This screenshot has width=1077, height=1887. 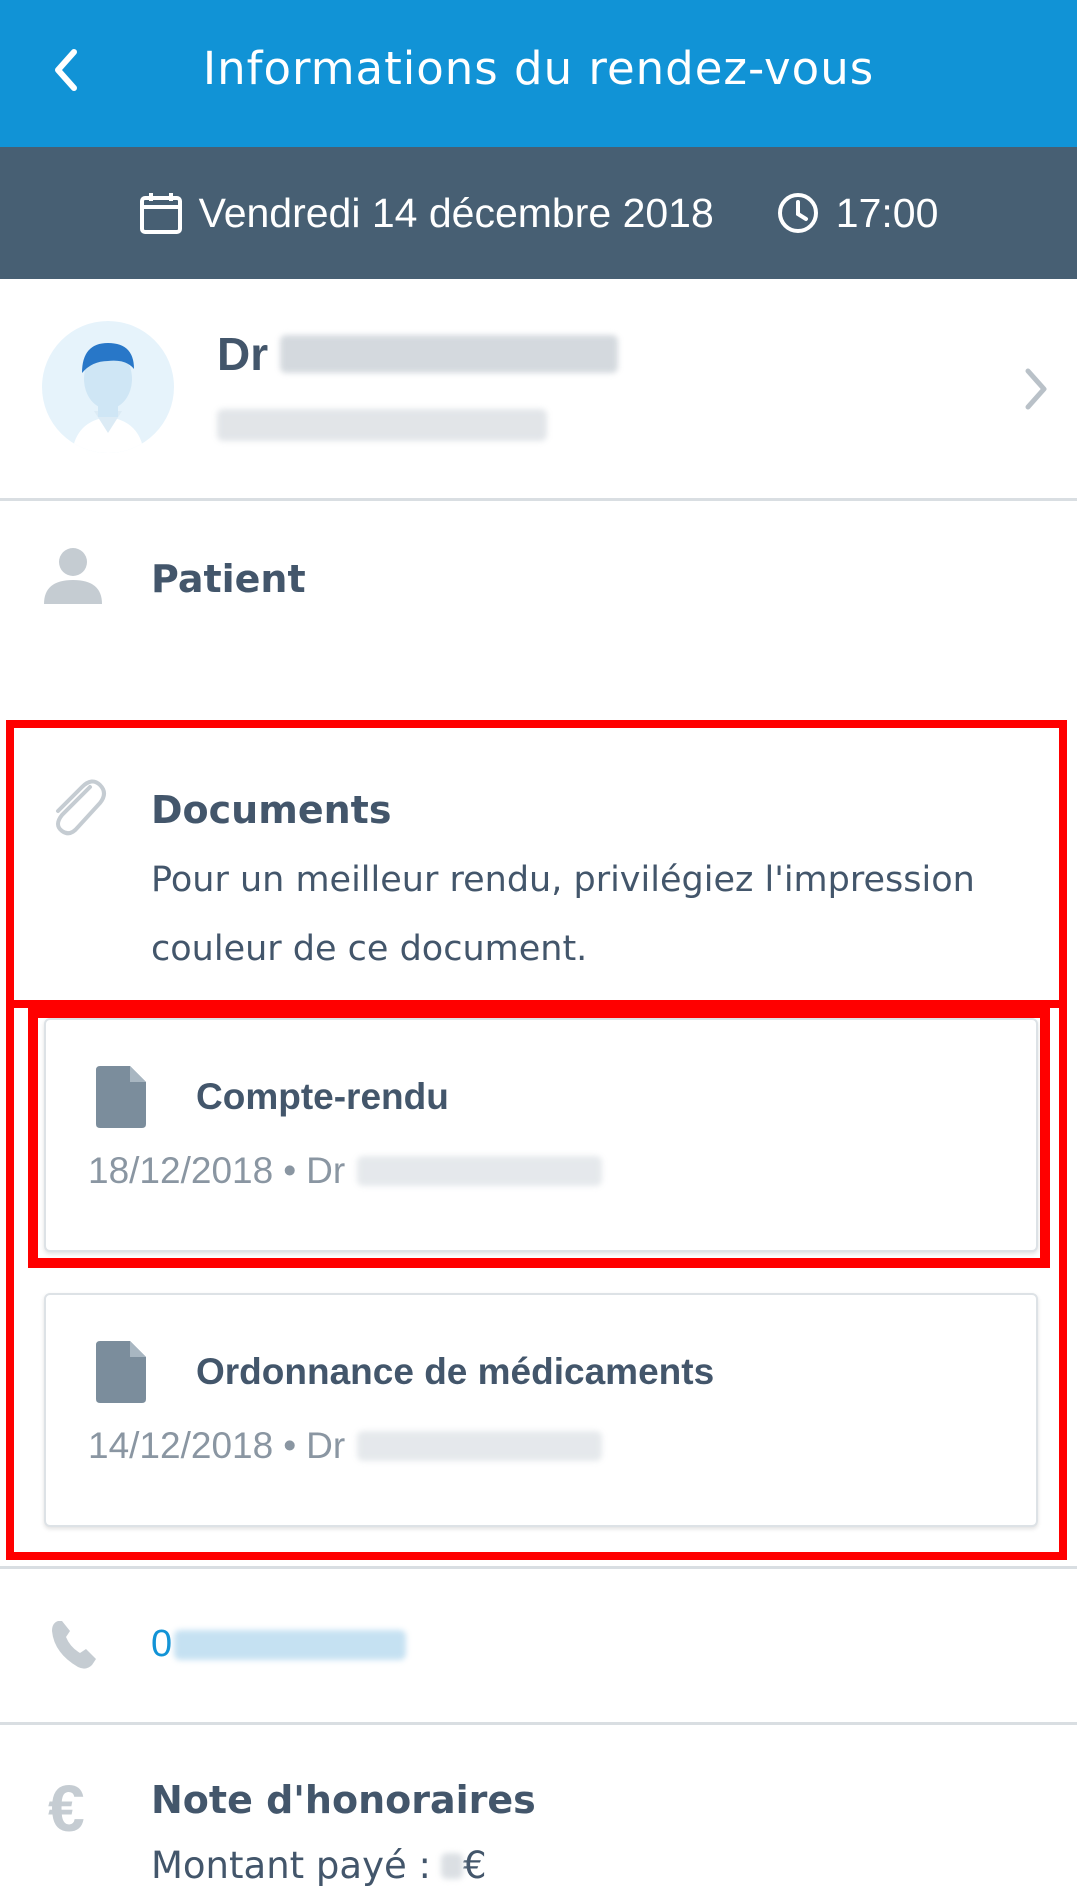 I want to click on appointment-datetime-bar: Vendredi 14 décembre 2018 17:00, so click(x=538, y=213).